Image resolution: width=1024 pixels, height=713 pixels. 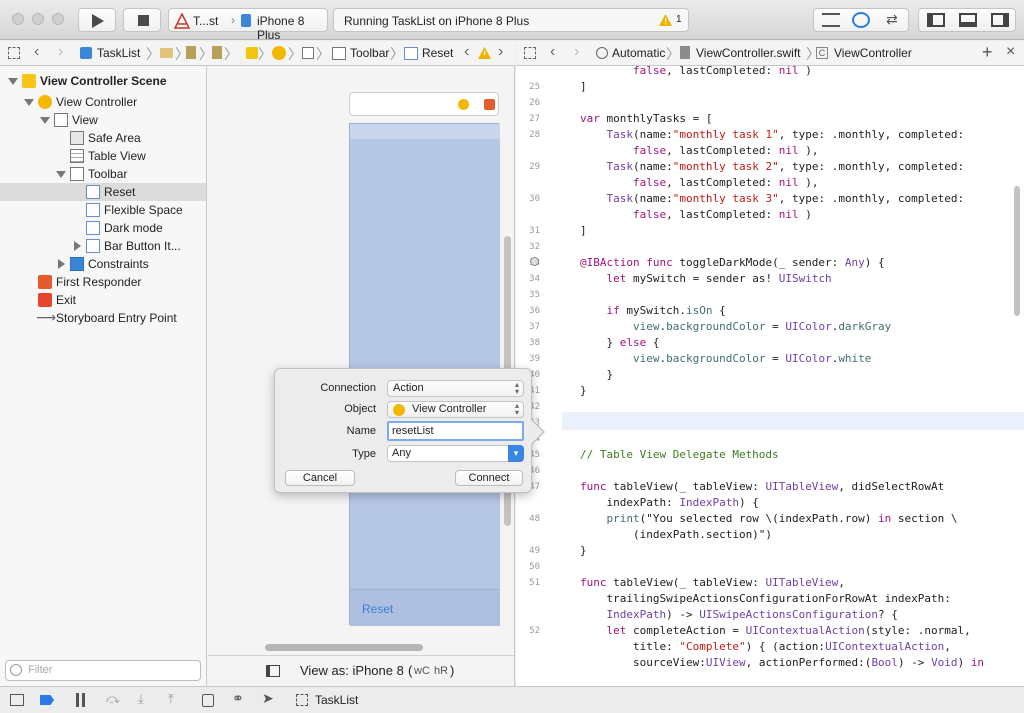 I want to click on outline-row-dark-mode: Dark mode, so click(x=103, y=228).